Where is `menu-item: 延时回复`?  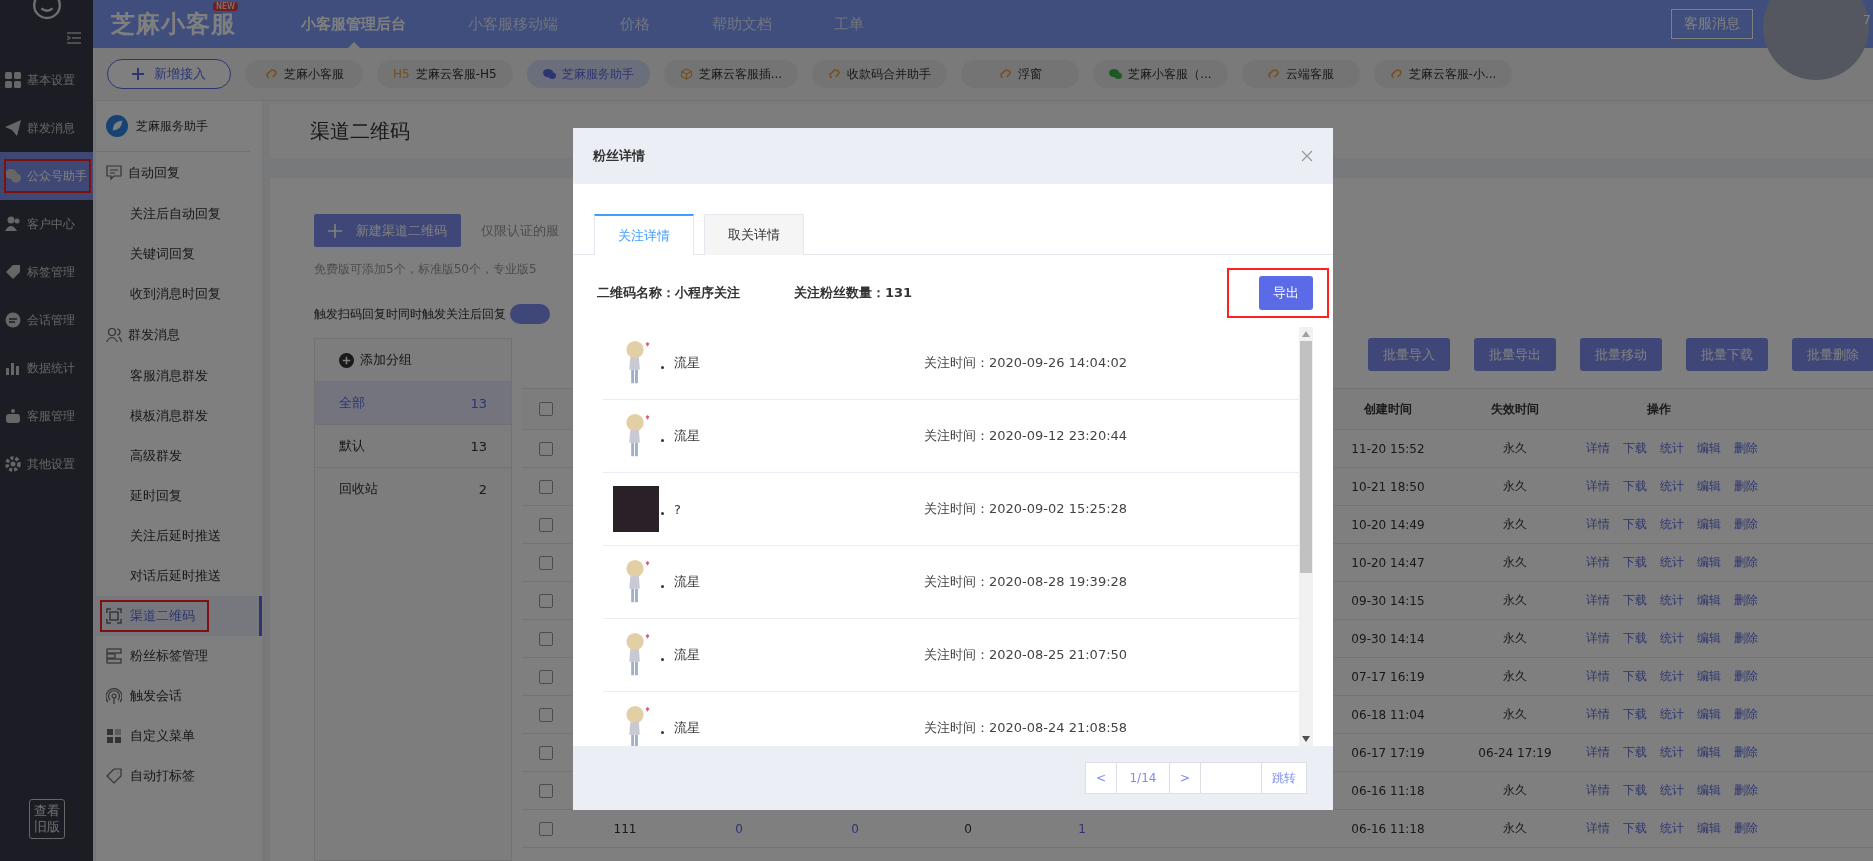
menu-item: 延时回复 is located at coordinates (179, 496).